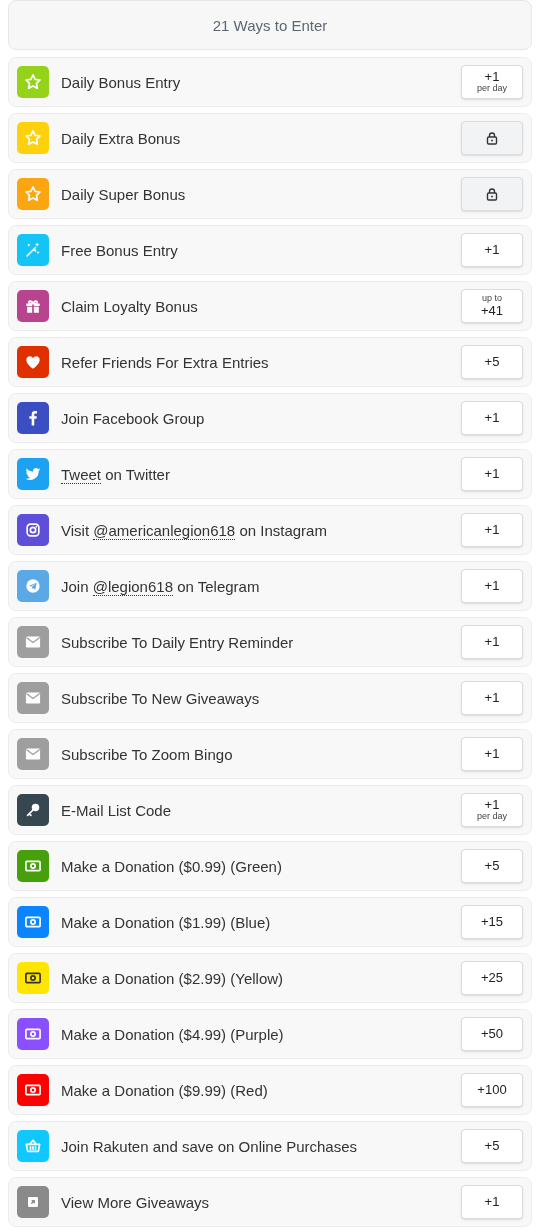 This screenshot has width=540, height=1232. I want to click on section-title: 21 Ways to Enter, so click(270, 25).